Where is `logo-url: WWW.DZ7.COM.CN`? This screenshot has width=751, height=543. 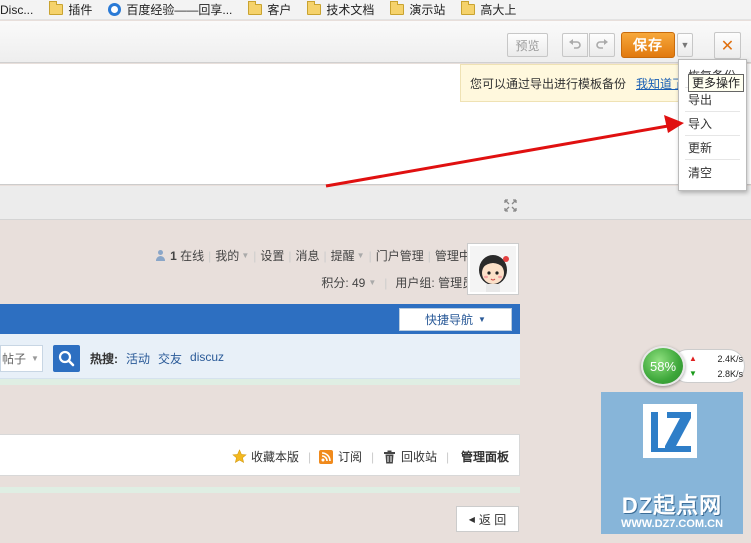
logo-url: WWW.DZ7.COM.CN is located at coordinates (672, 524).